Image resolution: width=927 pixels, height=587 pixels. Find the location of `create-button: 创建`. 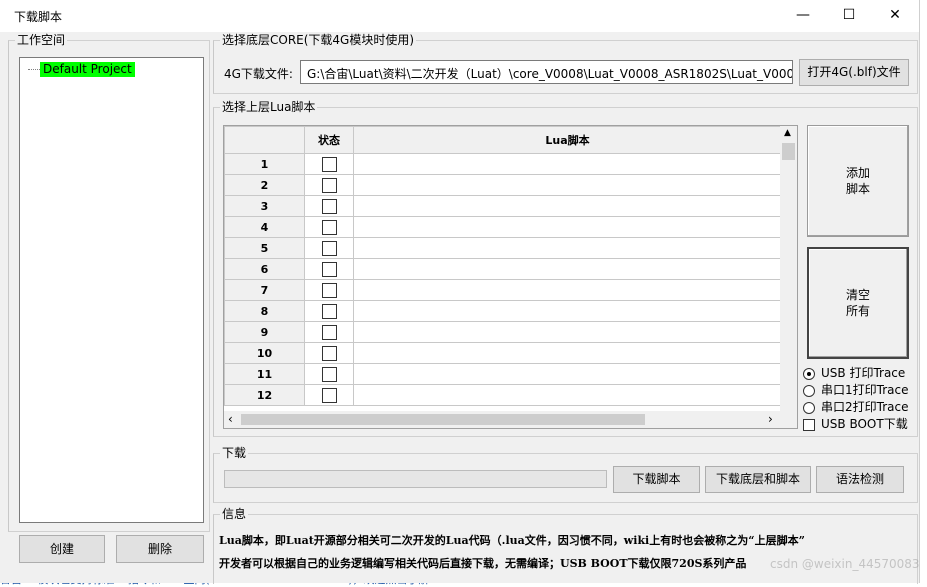

create-button: 创建 is located at coordinates (62, 549).